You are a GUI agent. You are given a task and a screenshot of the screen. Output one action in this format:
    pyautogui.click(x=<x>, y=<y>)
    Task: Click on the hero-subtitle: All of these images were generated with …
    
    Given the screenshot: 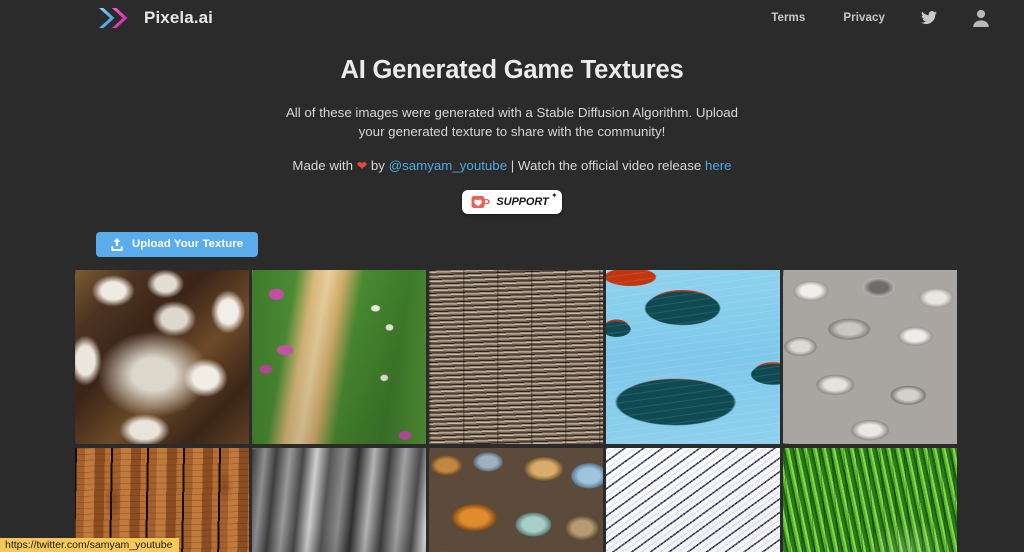 What is the action you would take?
    pyautogui.click(x=512, y=122)
    